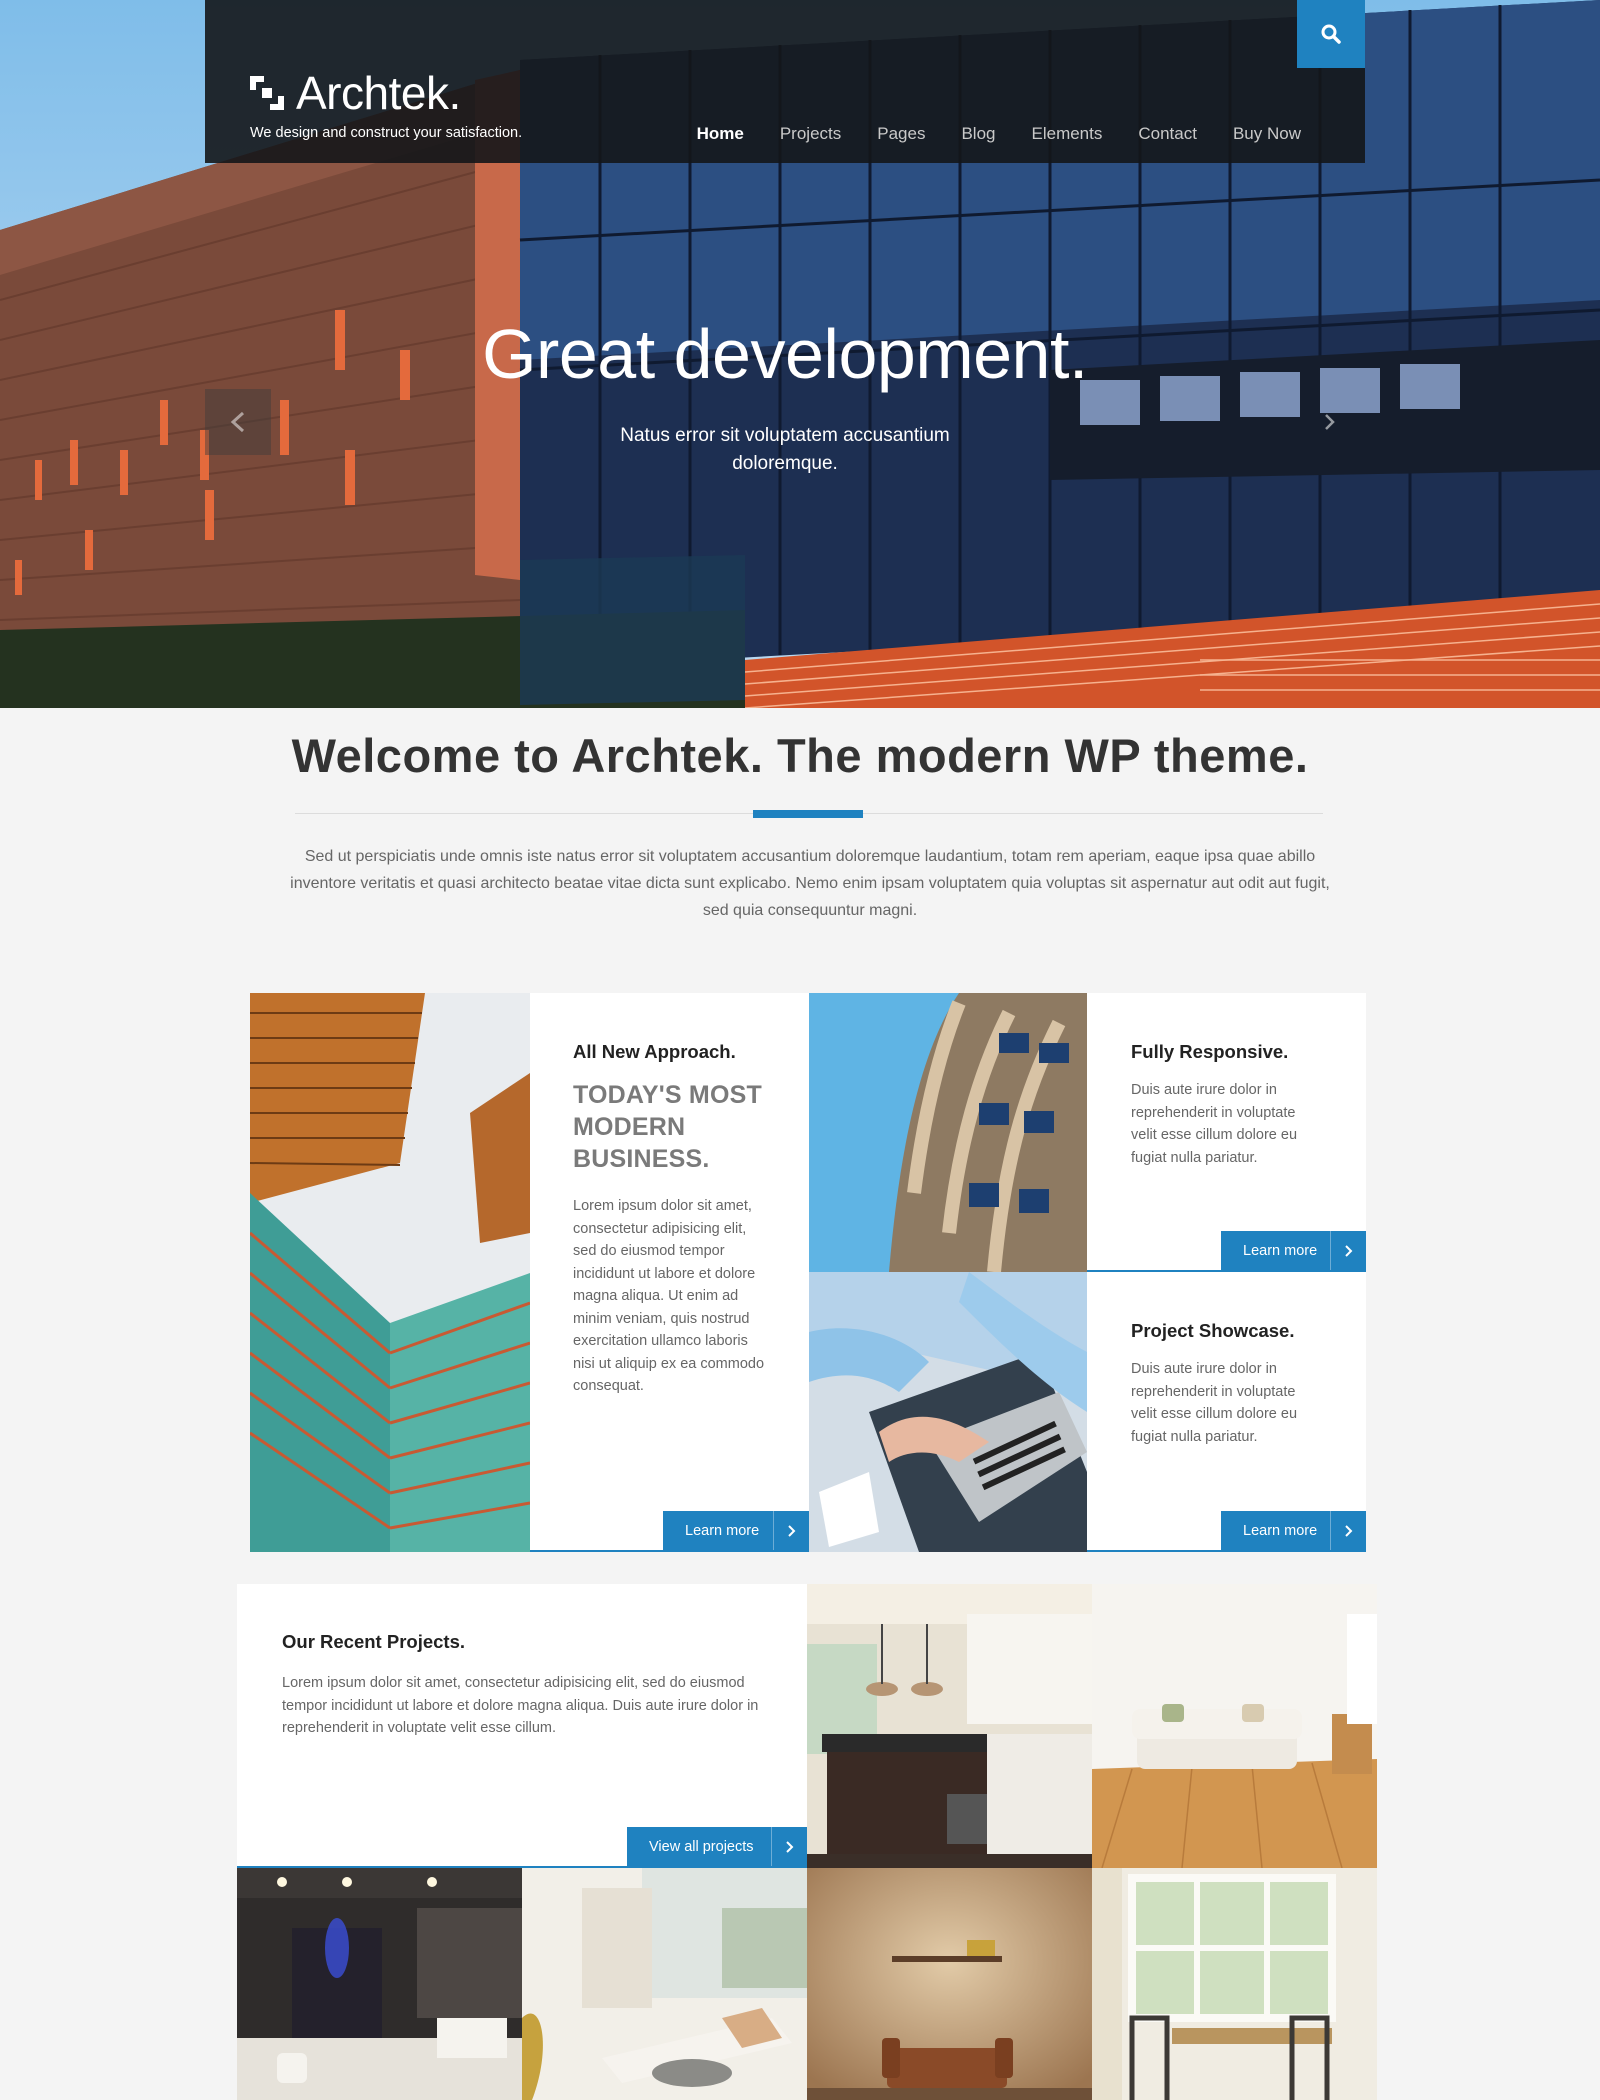 This screenshot has height=2100, width=1600. Describe the element at coordinates (1280, 1530) in the screenshot. I see `showcase-learn-more-label: Learn more` at that location.